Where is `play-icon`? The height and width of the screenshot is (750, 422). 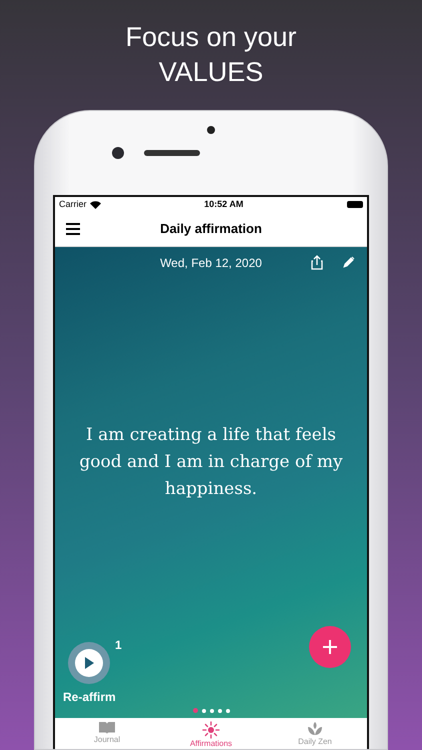
play-icon is located at coordinates (89, 663).